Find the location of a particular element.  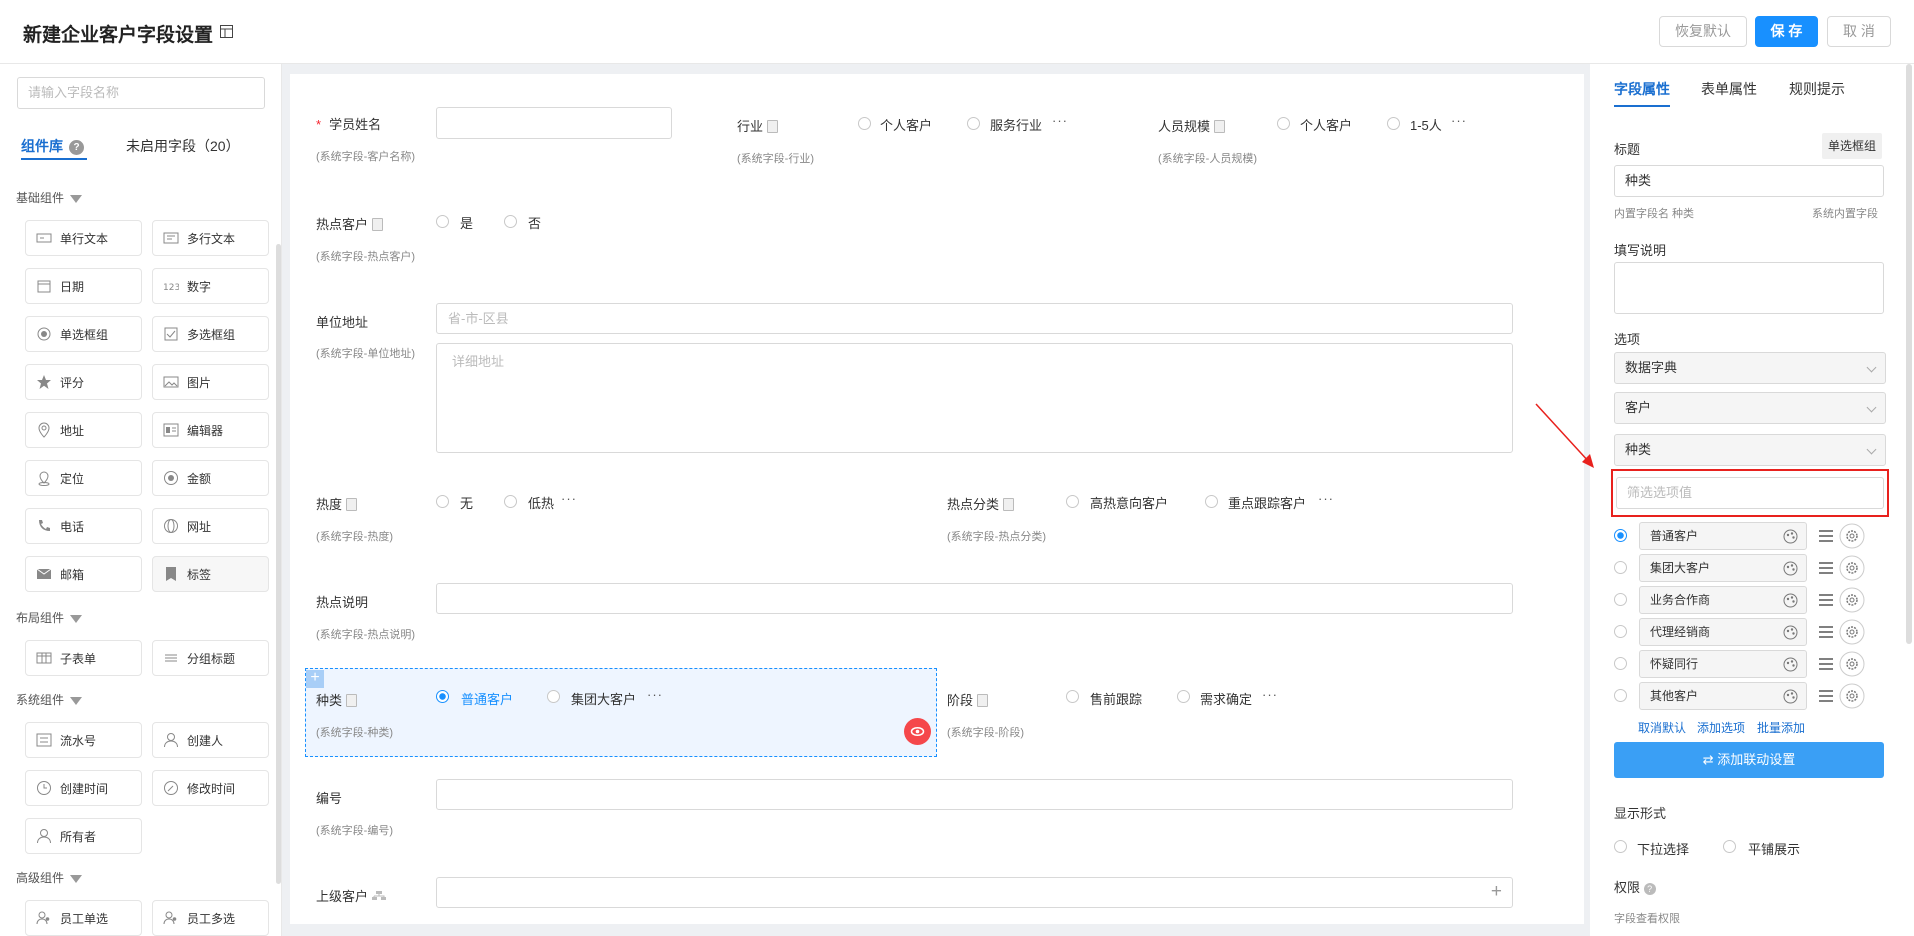

dictionary-select: 种类 is located at coordinates (1750, 450).